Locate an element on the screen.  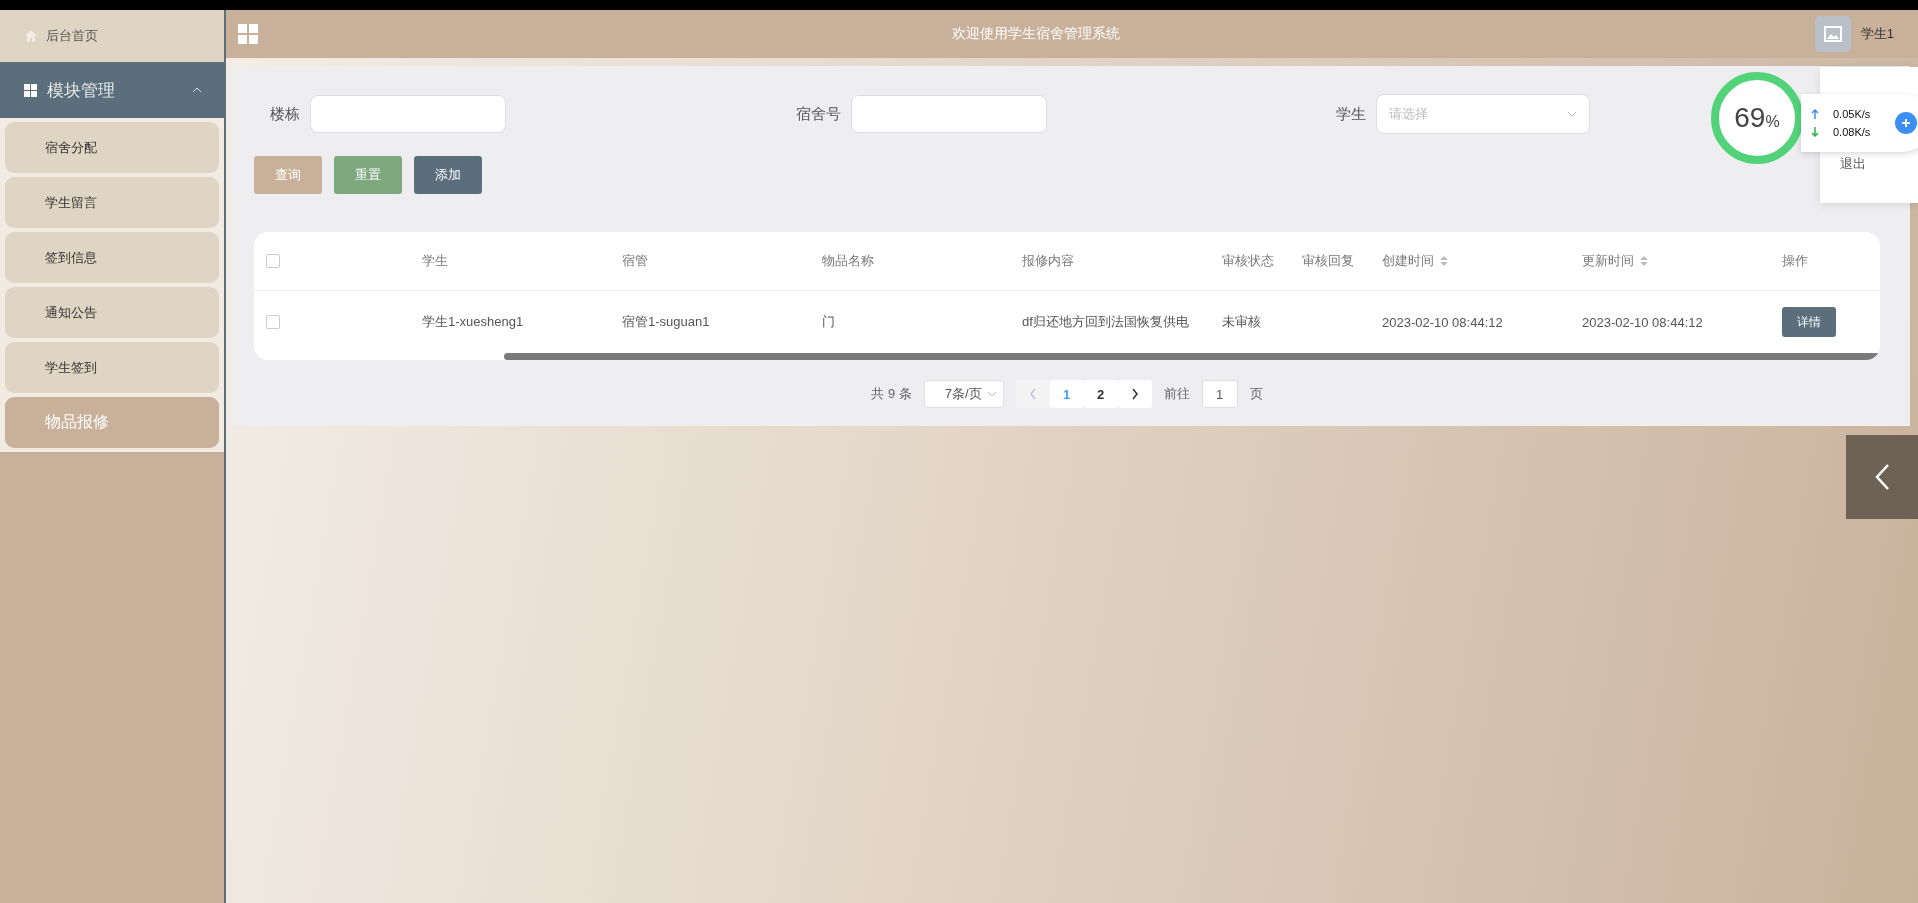
chevron-right-icon is located at coordinates (1134, 394).